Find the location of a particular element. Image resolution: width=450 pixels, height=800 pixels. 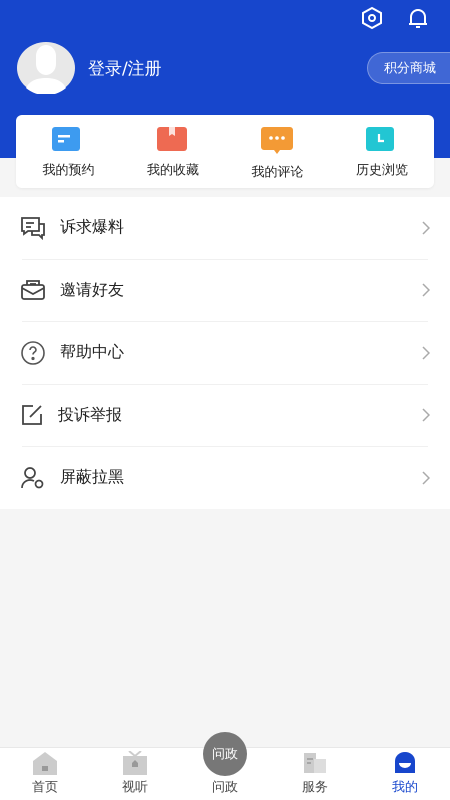

menu-item: 屏蔽拉黑 is located at coordinates (241, 477).